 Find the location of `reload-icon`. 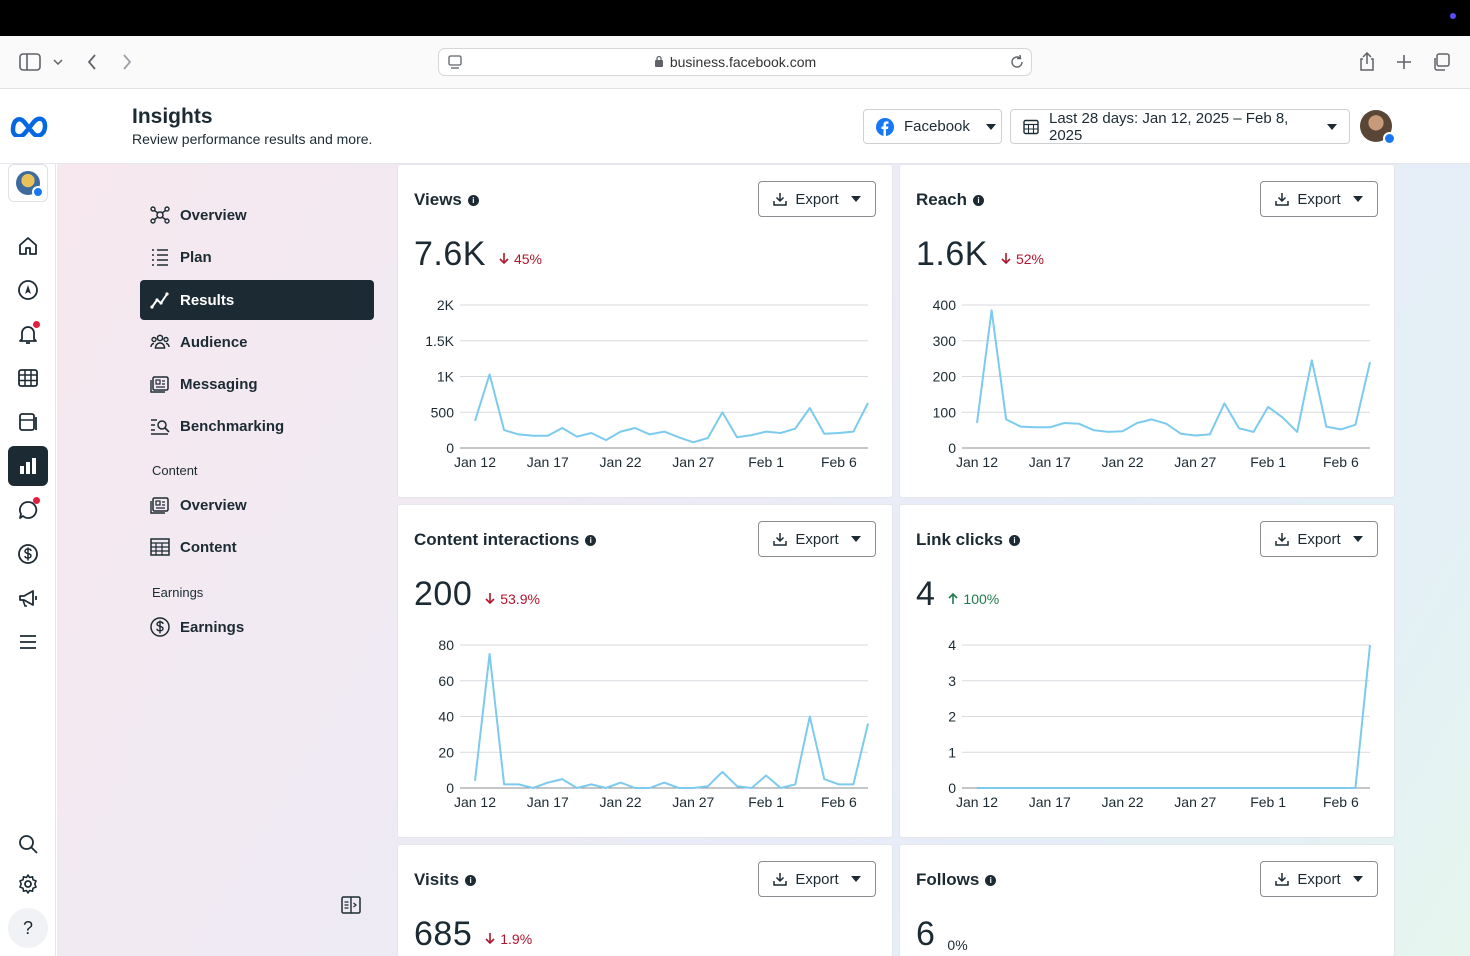

reload-icon is located at coordinates (1017, 63).